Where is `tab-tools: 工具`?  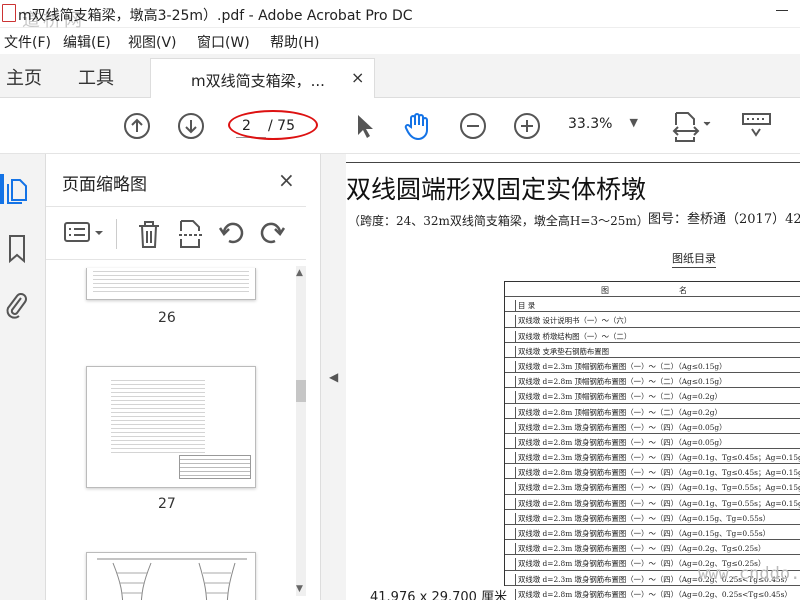
tab-tools: 工具 is located at coordinates (96, 77).